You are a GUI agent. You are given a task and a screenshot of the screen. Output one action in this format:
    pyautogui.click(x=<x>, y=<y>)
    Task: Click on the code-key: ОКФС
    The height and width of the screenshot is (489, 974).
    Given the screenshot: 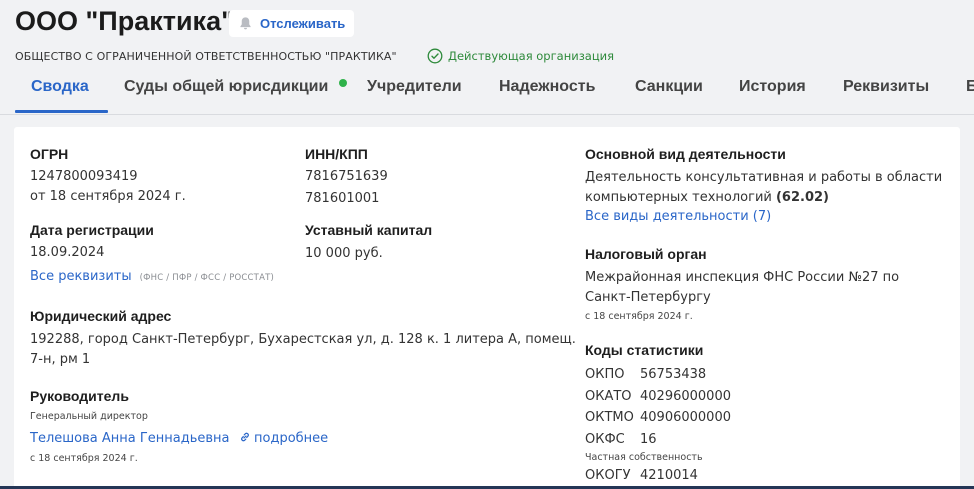 What is the action you would take?
    pyautogui.click(x=605, y=439)
    